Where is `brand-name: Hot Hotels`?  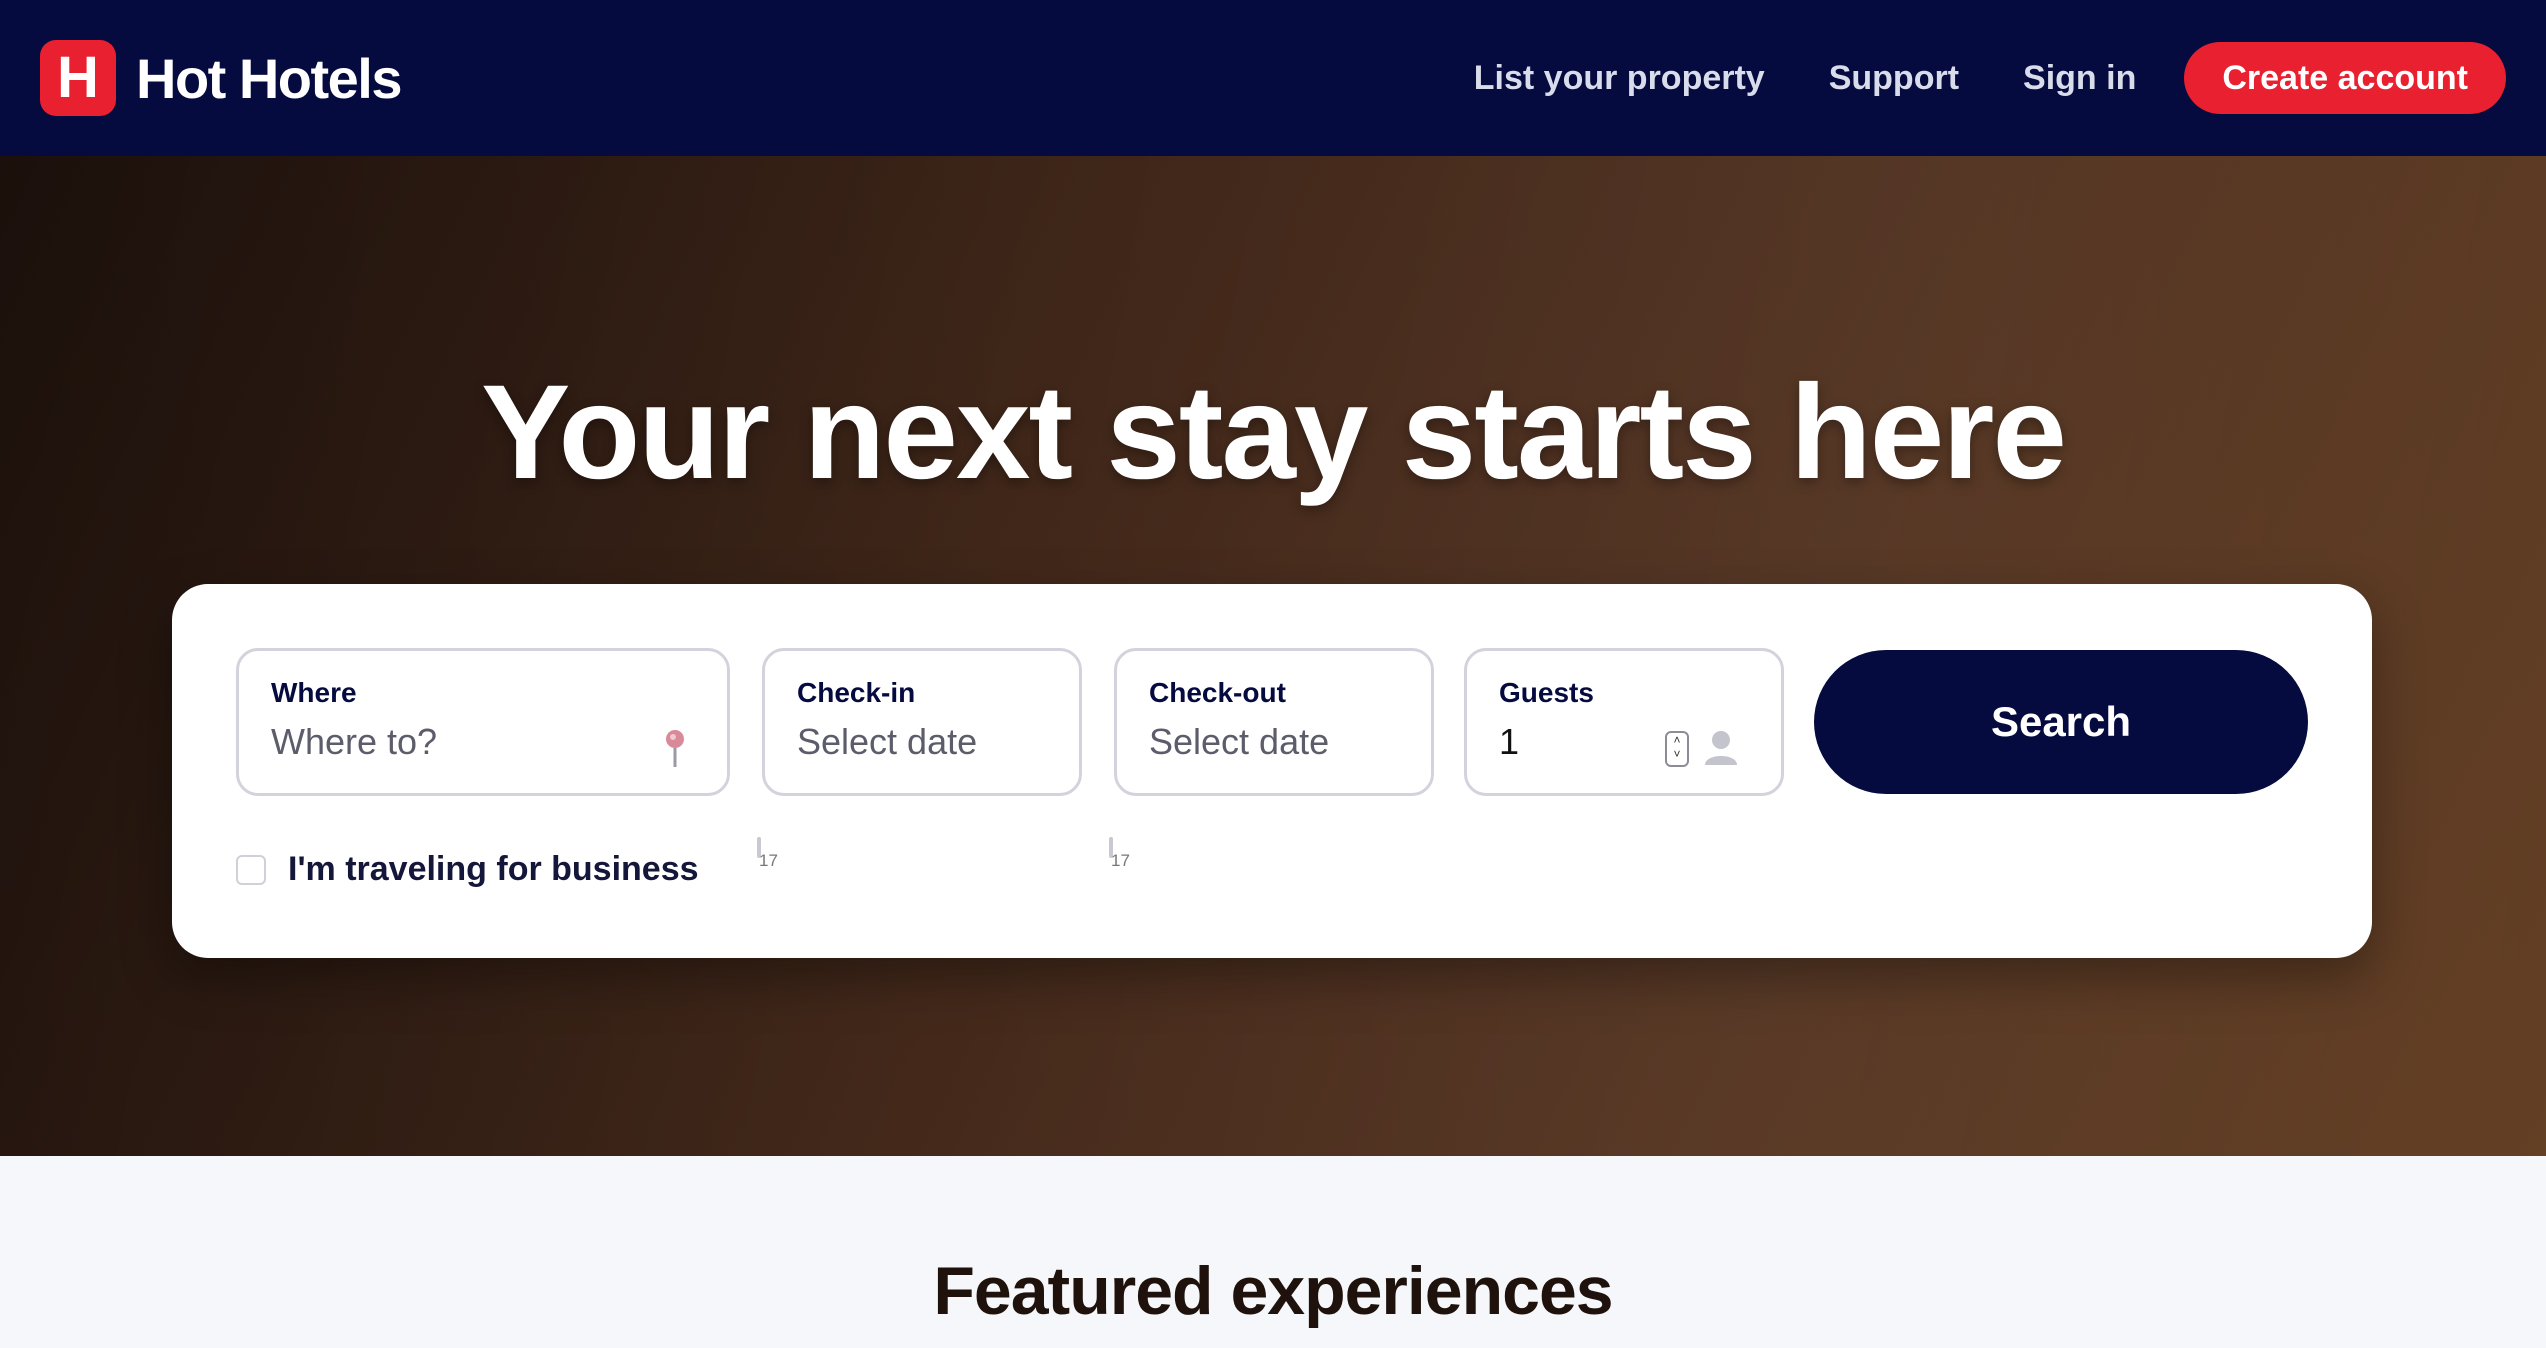 brand-name: Hot Hotels is located at coordinates (269, 78).